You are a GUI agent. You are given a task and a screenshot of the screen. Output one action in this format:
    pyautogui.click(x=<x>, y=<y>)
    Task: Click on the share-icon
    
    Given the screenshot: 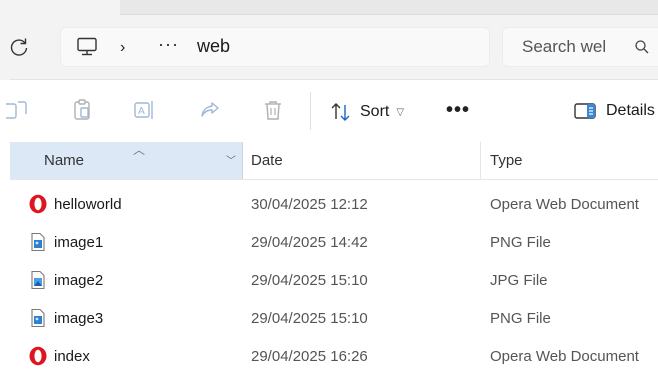 What is the action you would take?
    pyautogui.click(x=210, y=110)
    